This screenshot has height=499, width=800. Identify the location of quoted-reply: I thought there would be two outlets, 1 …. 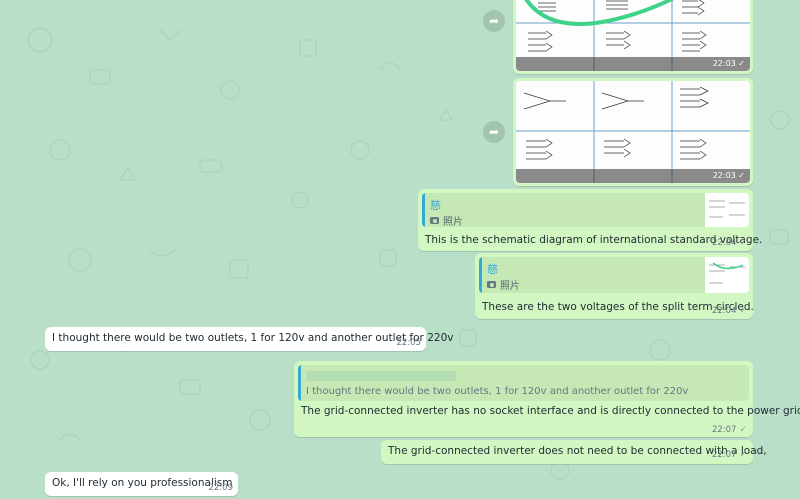
(523, 383).